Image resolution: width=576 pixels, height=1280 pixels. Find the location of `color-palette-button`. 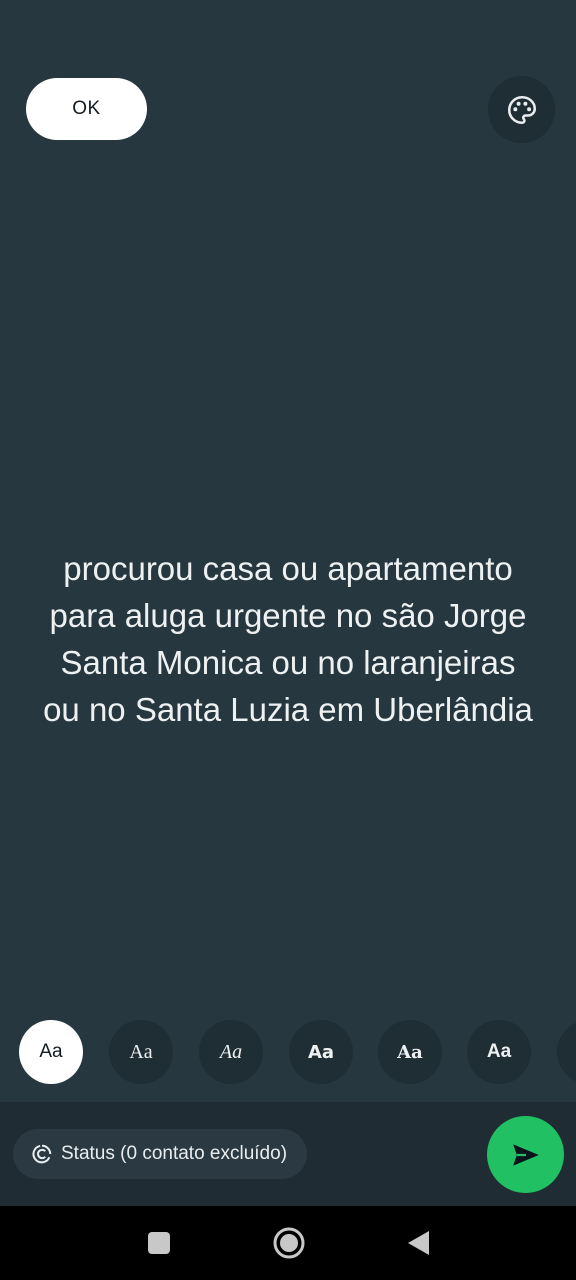

color-palette-button is located at coordinates (521, 109).